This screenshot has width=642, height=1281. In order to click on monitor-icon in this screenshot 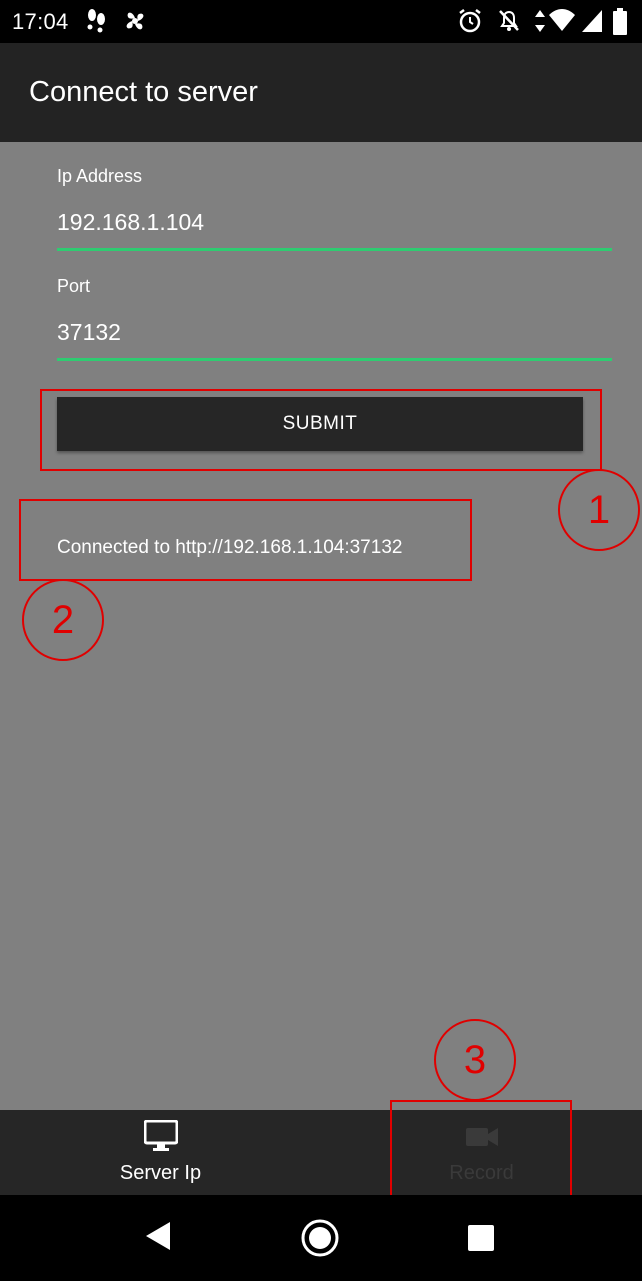, I will do `click(160, 1138)`.